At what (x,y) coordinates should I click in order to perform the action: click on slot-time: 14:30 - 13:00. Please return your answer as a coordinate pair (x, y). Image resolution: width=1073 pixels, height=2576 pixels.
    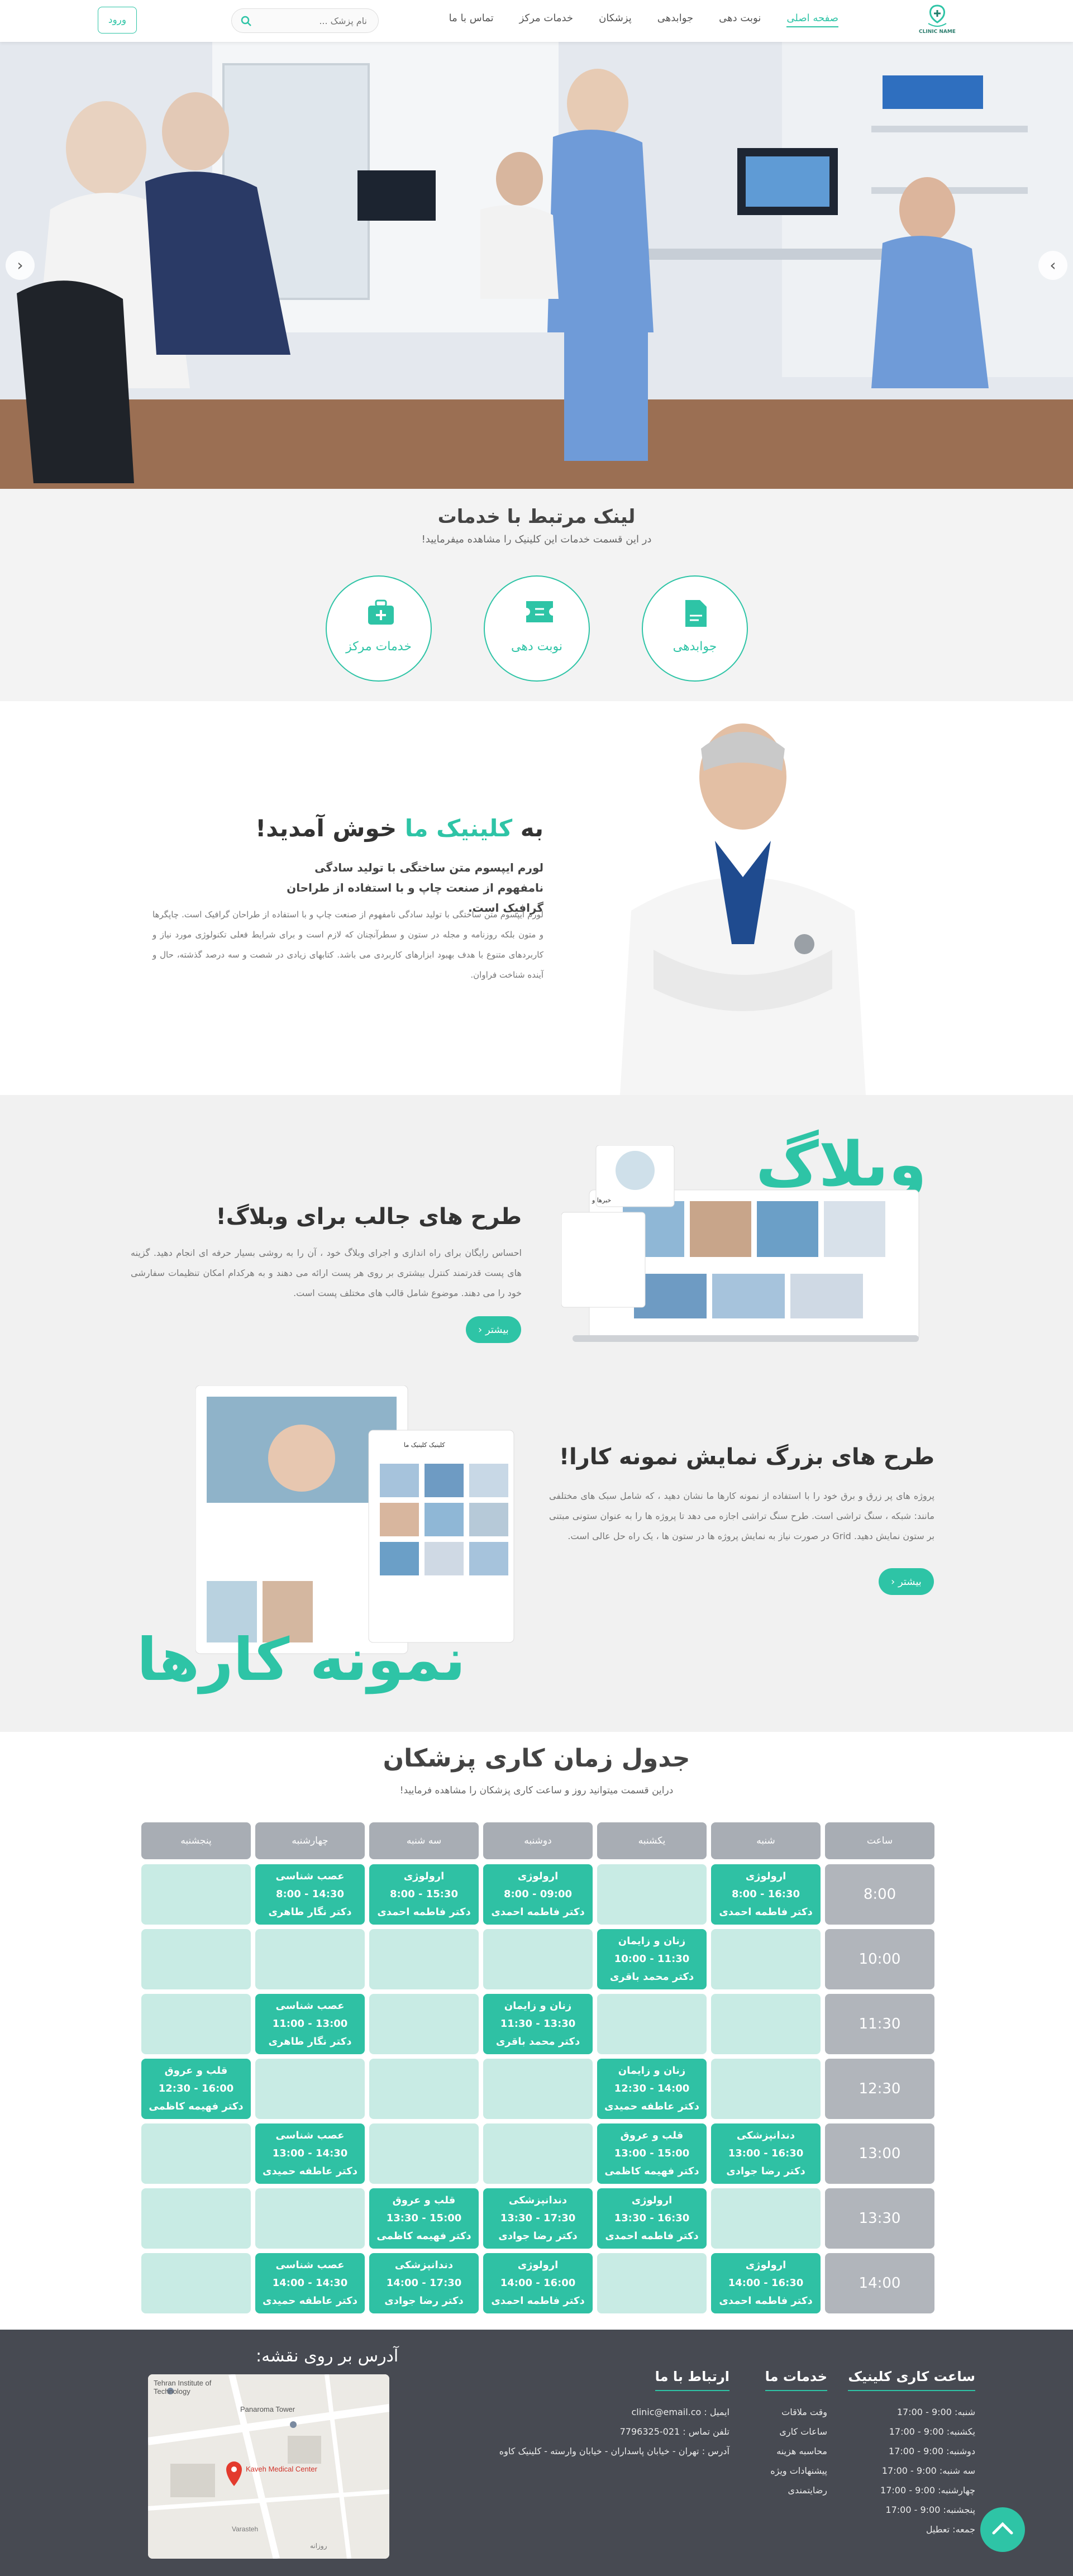
    Looking at the image, I should click on (310, 2153).